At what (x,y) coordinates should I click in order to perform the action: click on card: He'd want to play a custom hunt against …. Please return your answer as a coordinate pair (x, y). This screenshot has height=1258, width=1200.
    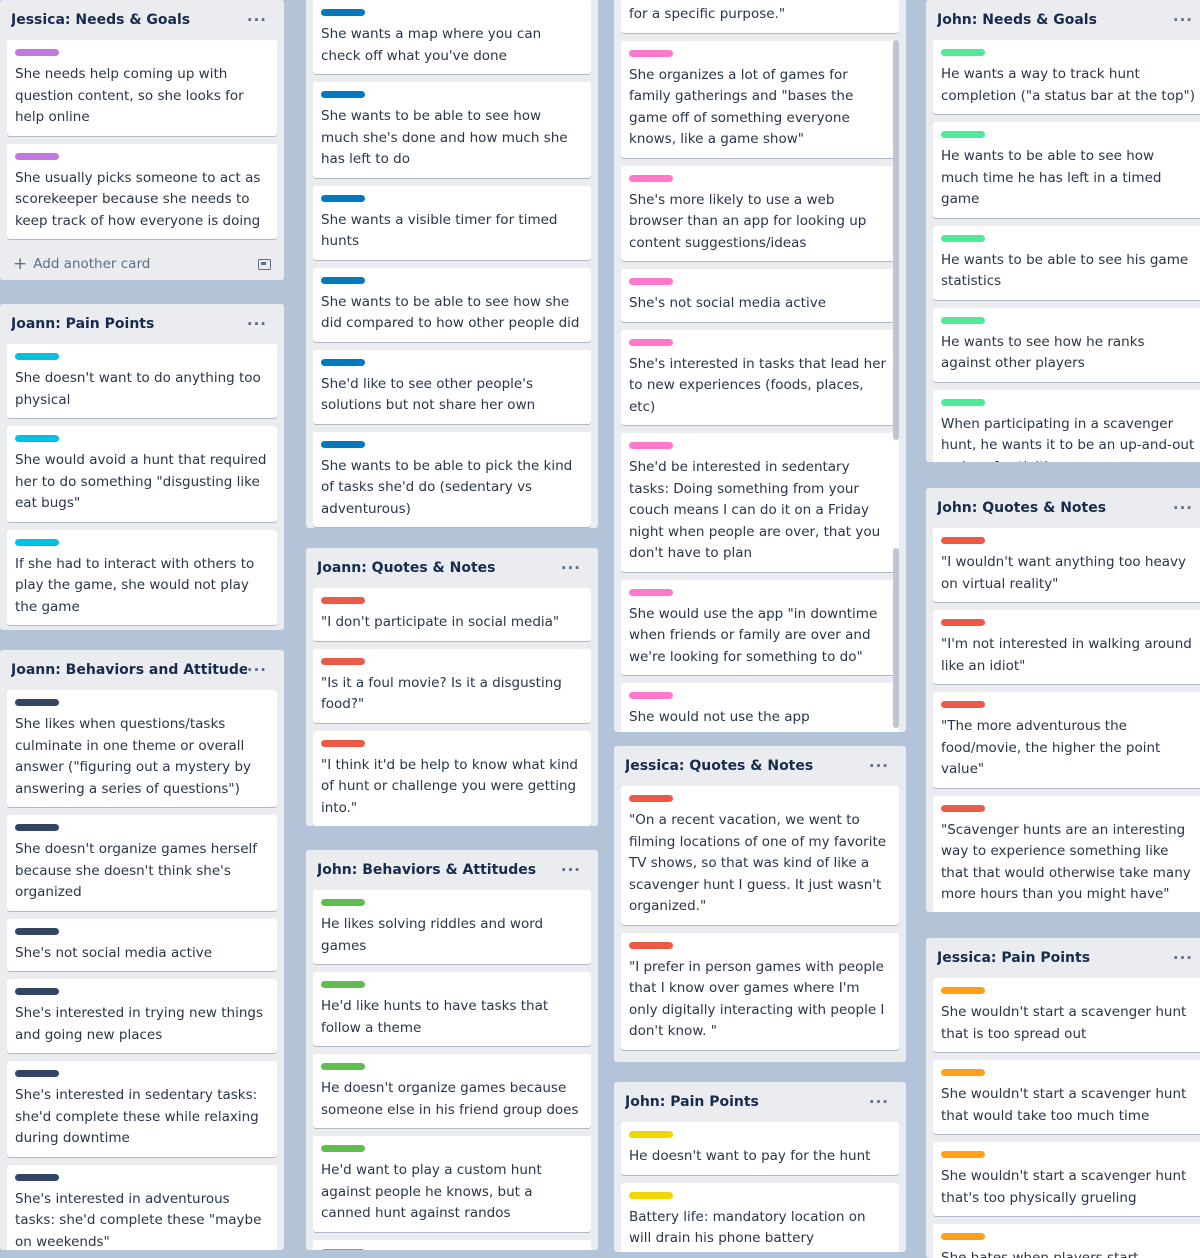
    Looking at the image, I should click on (452, 1184).